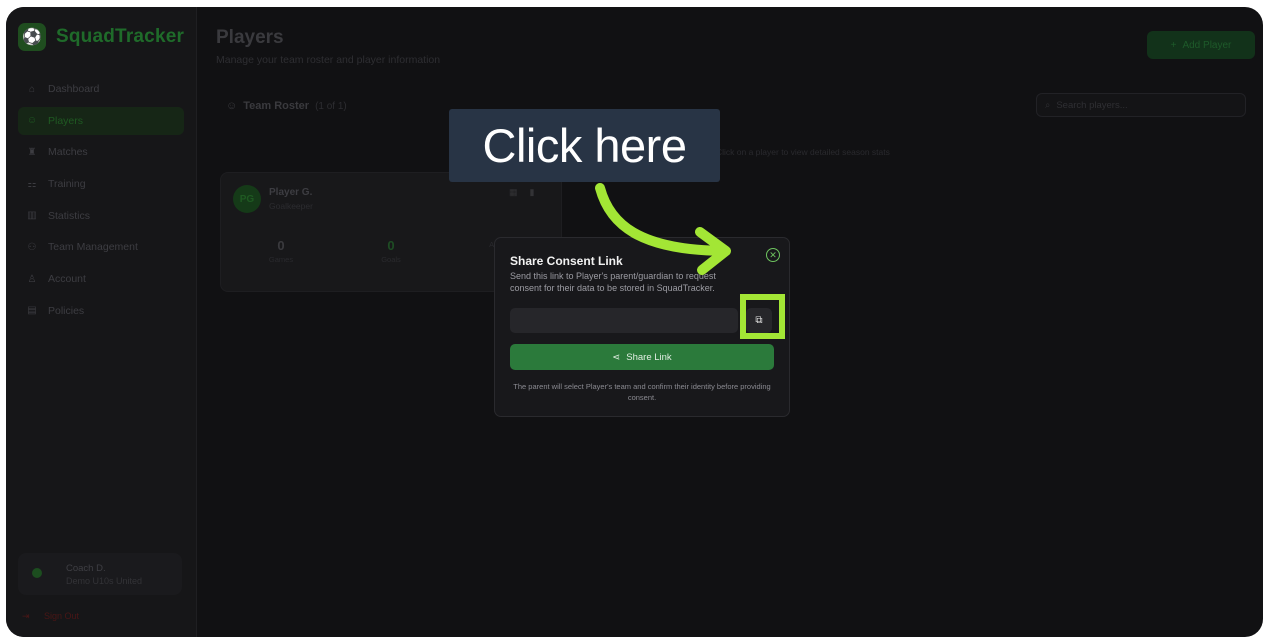 This screenshot has width=1267, height=638. Describe the element at coordinates (67, 184) in the screenshot. I see `sidebar-item-label: Training` at that location.